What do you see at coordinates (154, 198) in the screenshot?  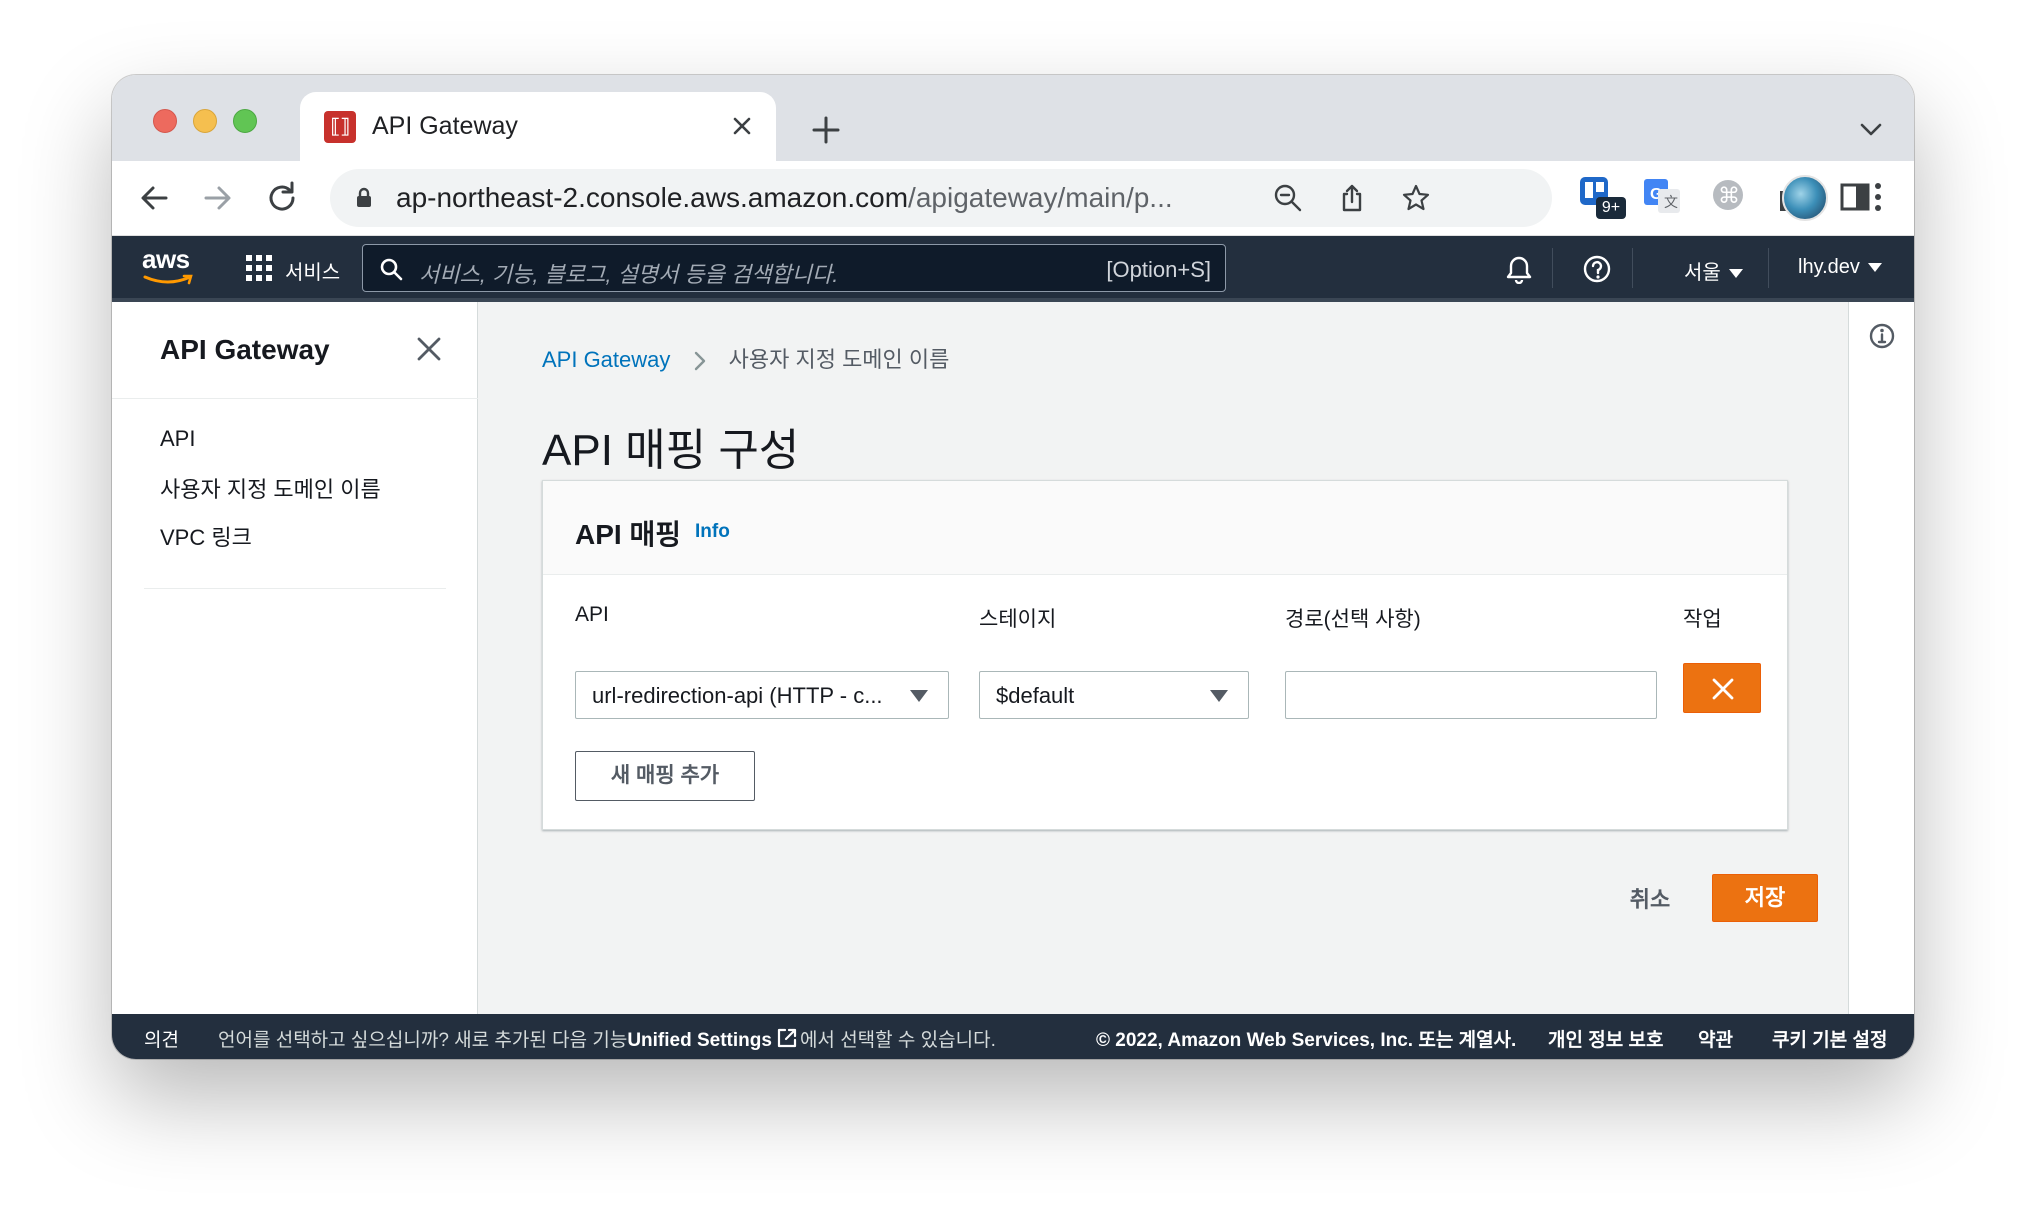 I see `back-icon` at bounding box center [154, 198].